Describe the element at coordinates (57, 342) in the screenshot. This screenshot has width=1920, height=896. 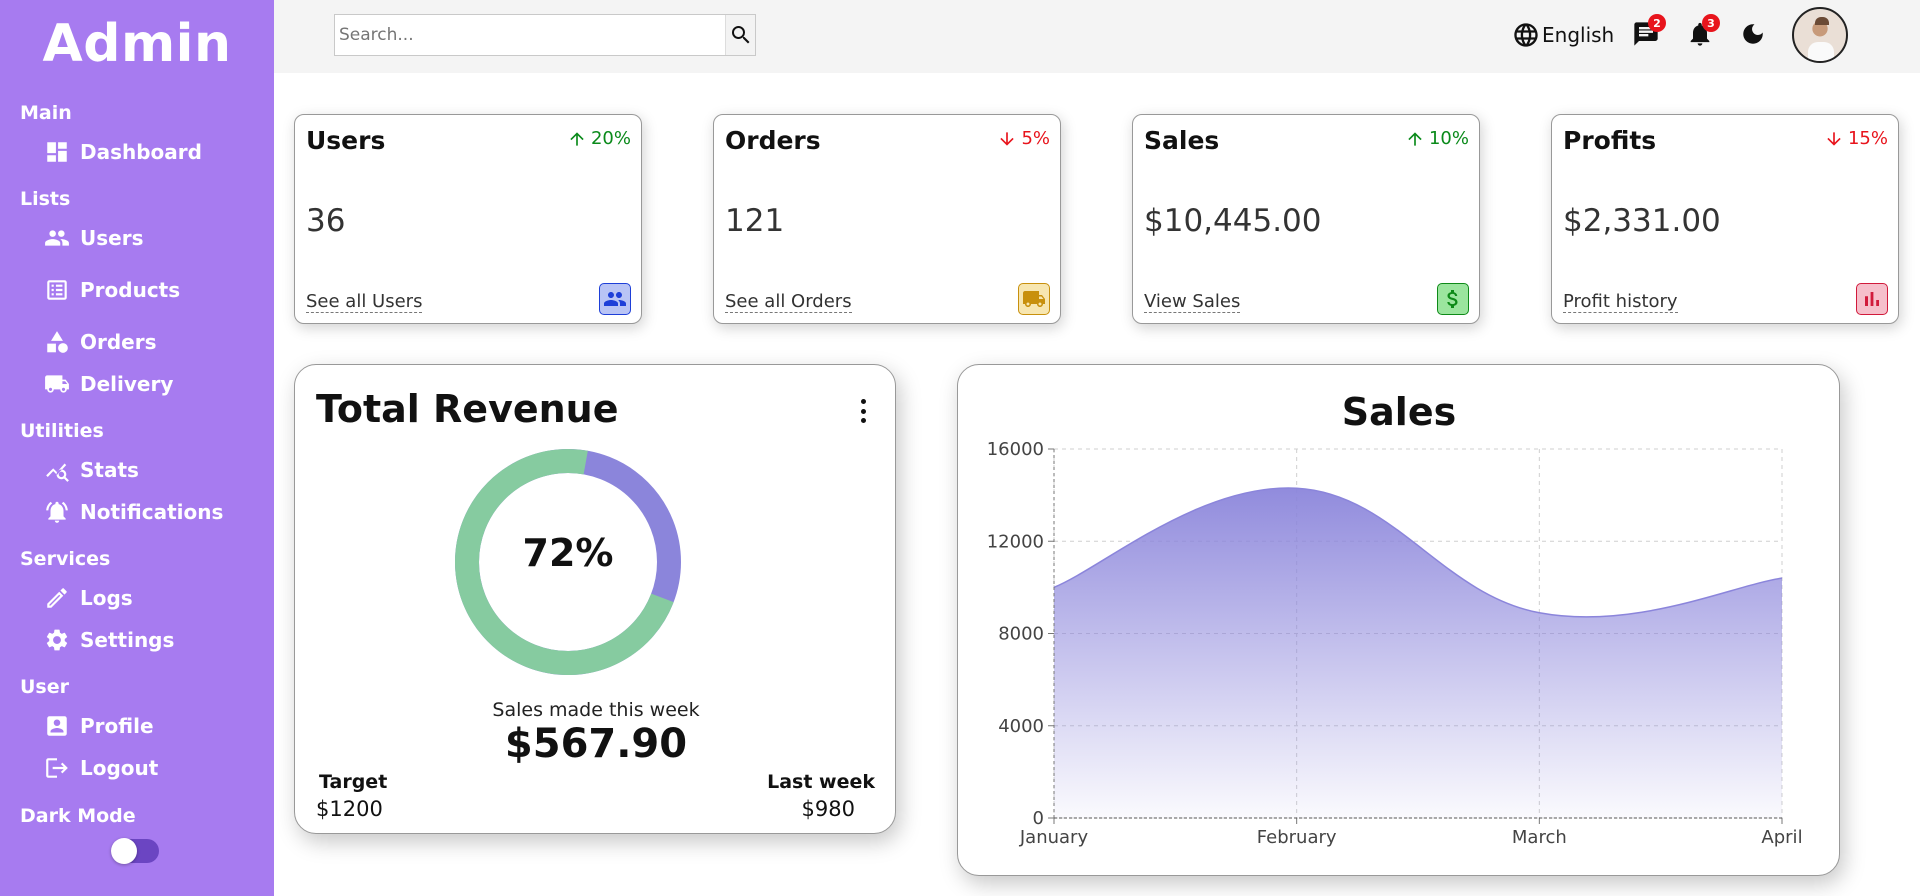
I see `shapes-icon` at that location.